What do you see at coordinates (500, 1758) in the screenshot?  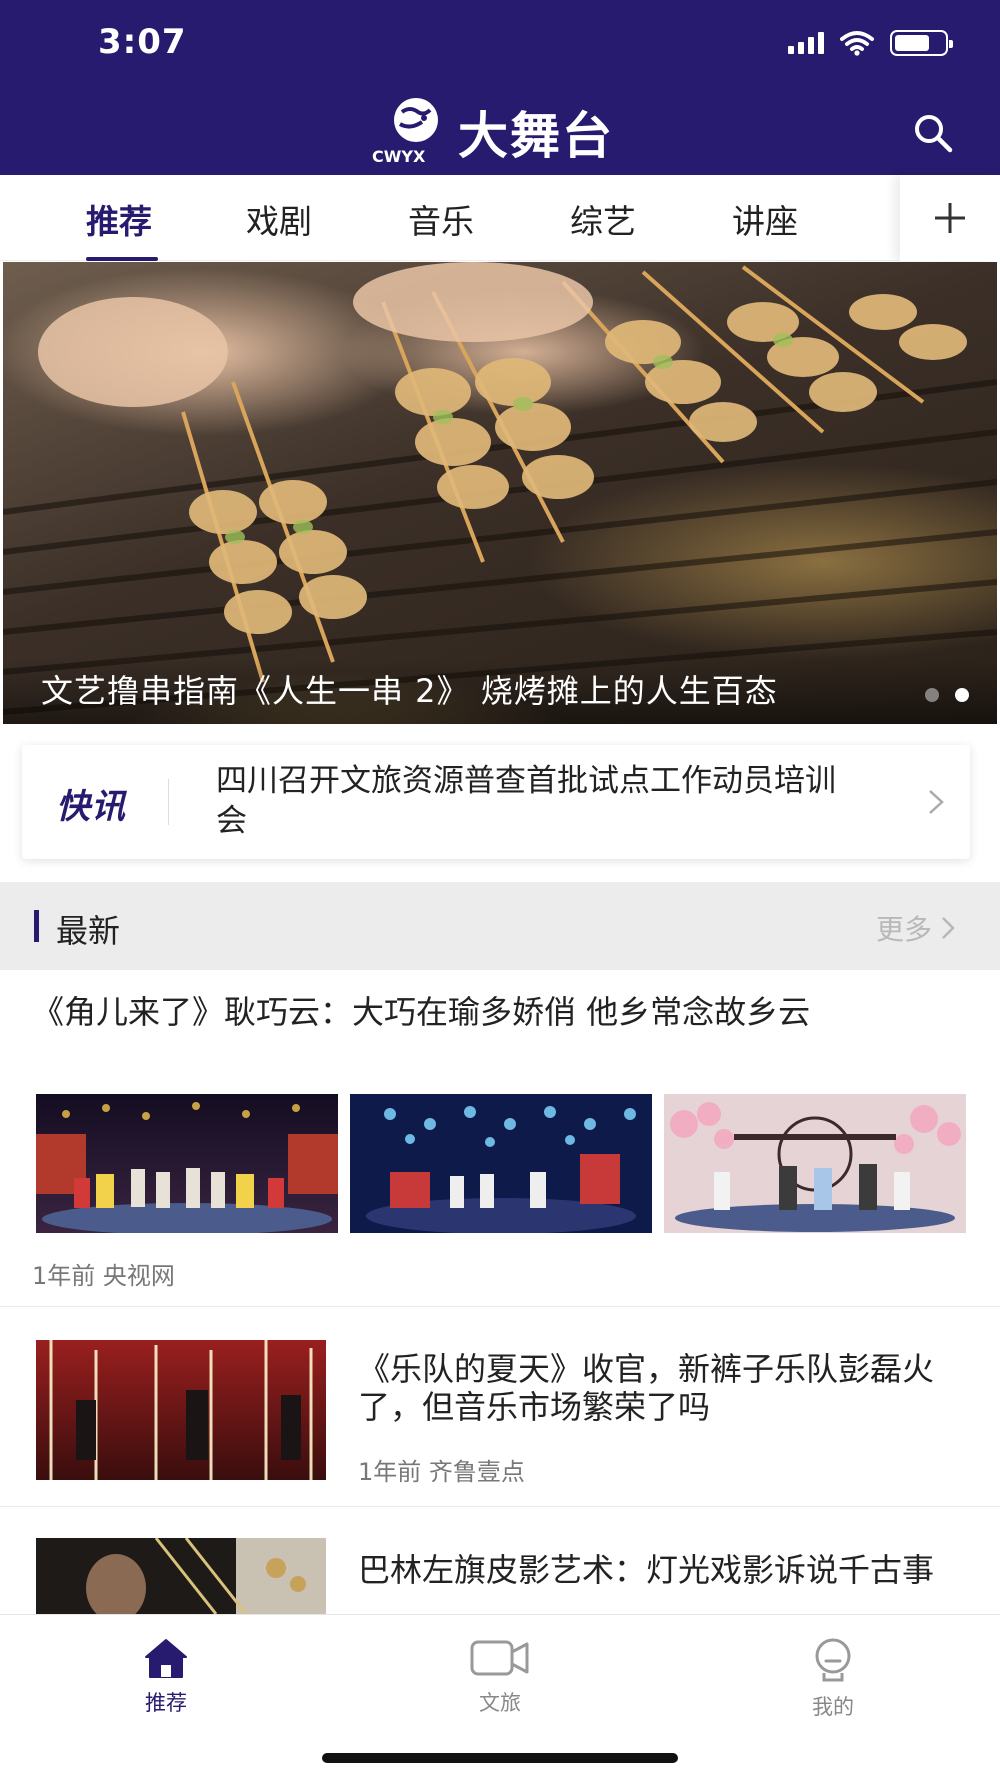 I see `home-indicator` at bounding box center [500, 1758].